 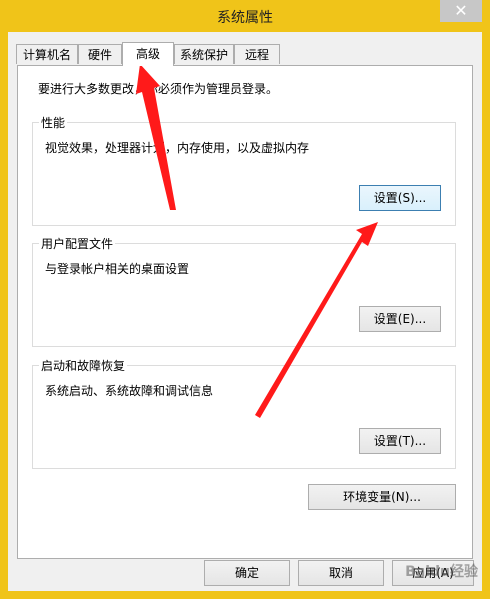 What do you see at coordinates (341, 573) in the screenshot?
I see `cancel-button: 取消` at bounding box center [341, 573].